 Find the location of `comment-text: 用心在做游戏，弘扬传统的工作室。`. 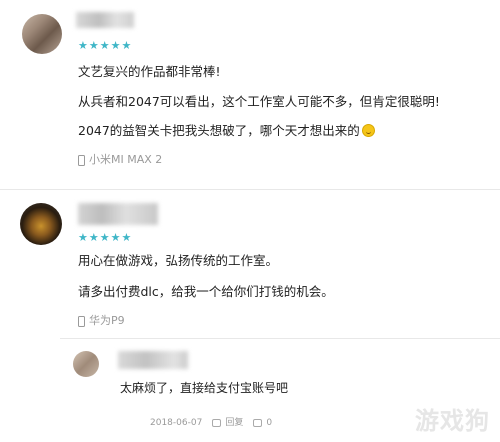

comment-text: 用心在做游戏，弘扬传统的工作室。 is located at coordinates (178, 260).